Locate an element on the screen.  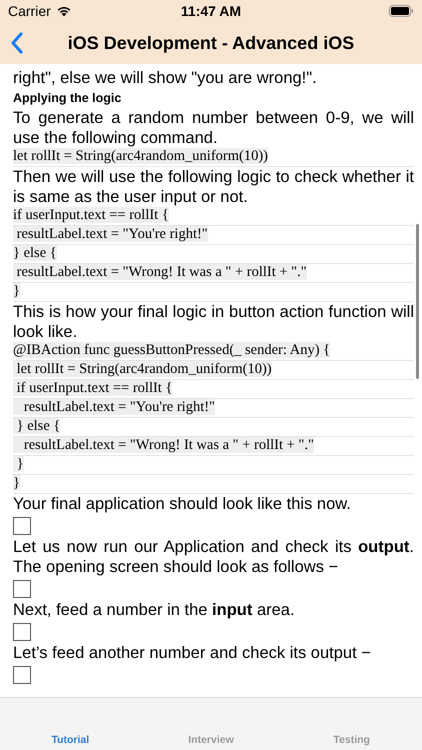
battery-icon is located at coordinates (401, 11).